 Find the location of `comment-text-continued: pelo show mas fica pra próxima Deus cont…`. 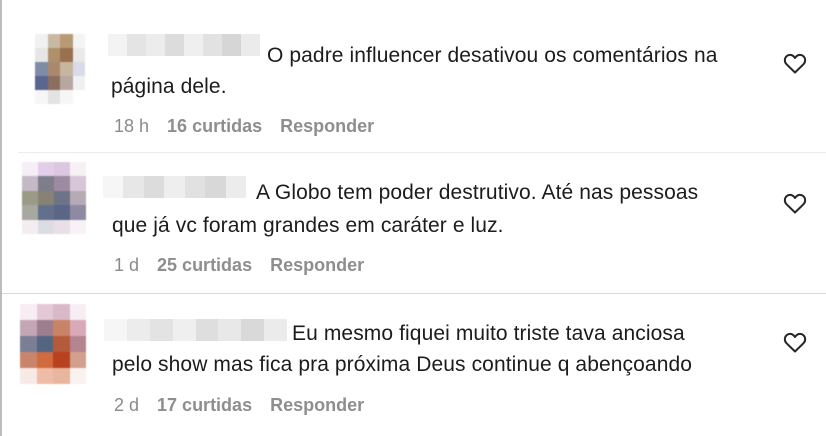

comment-text-continued: pelo show mas fica pra próxima Deus cont… is located at coordinates (402, 364).